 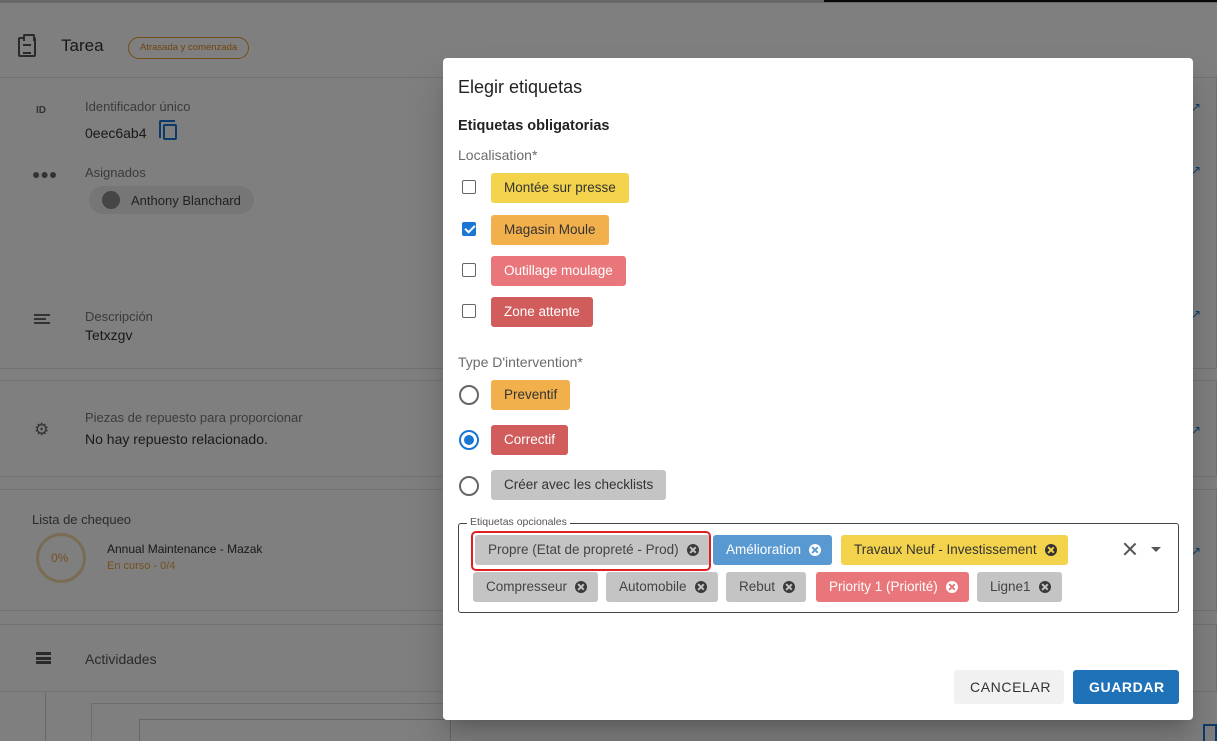 What do you see at coordinates (579, 485) in the screenshot?
I see `tag-creer-avec-checklists: Créer avec les checklists` at bounding box center [579, 485].